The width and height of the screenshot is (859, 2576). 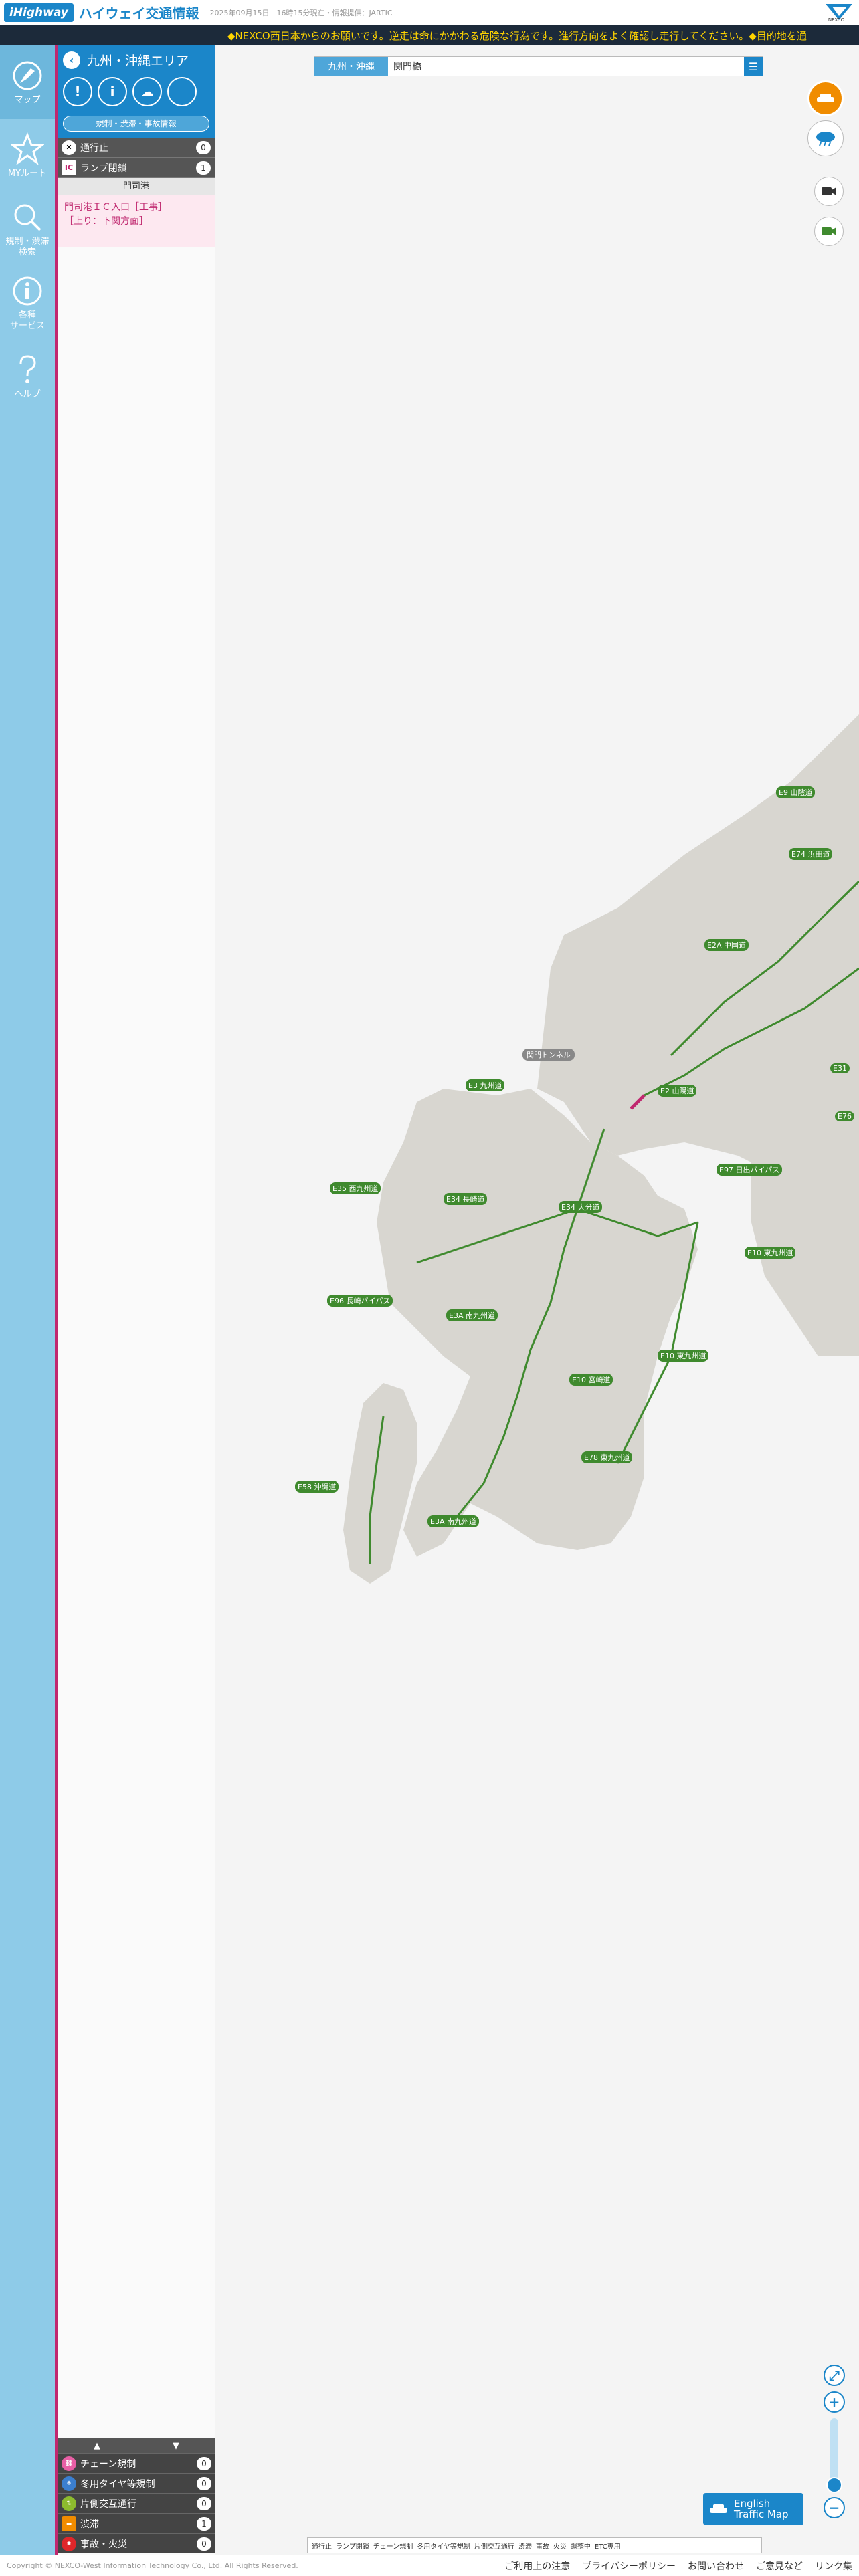 What do you see at coordinates (726, 945) in the screenshot?
I see `map-label-e2a: E2A 中国道` at bounding box center [726, 945].